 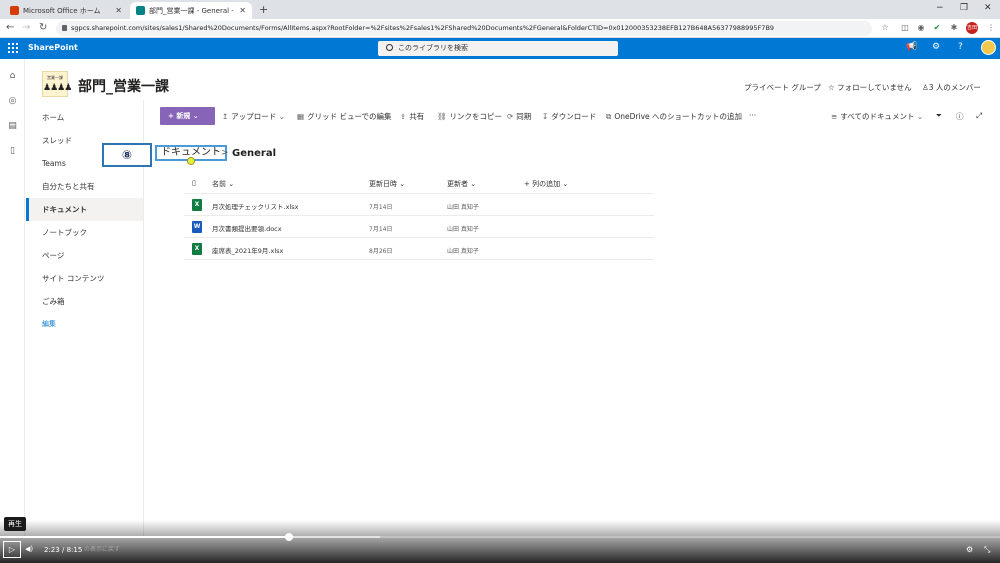 I want to click on add-column-label: 列の追加, so click(x=546, y=184).